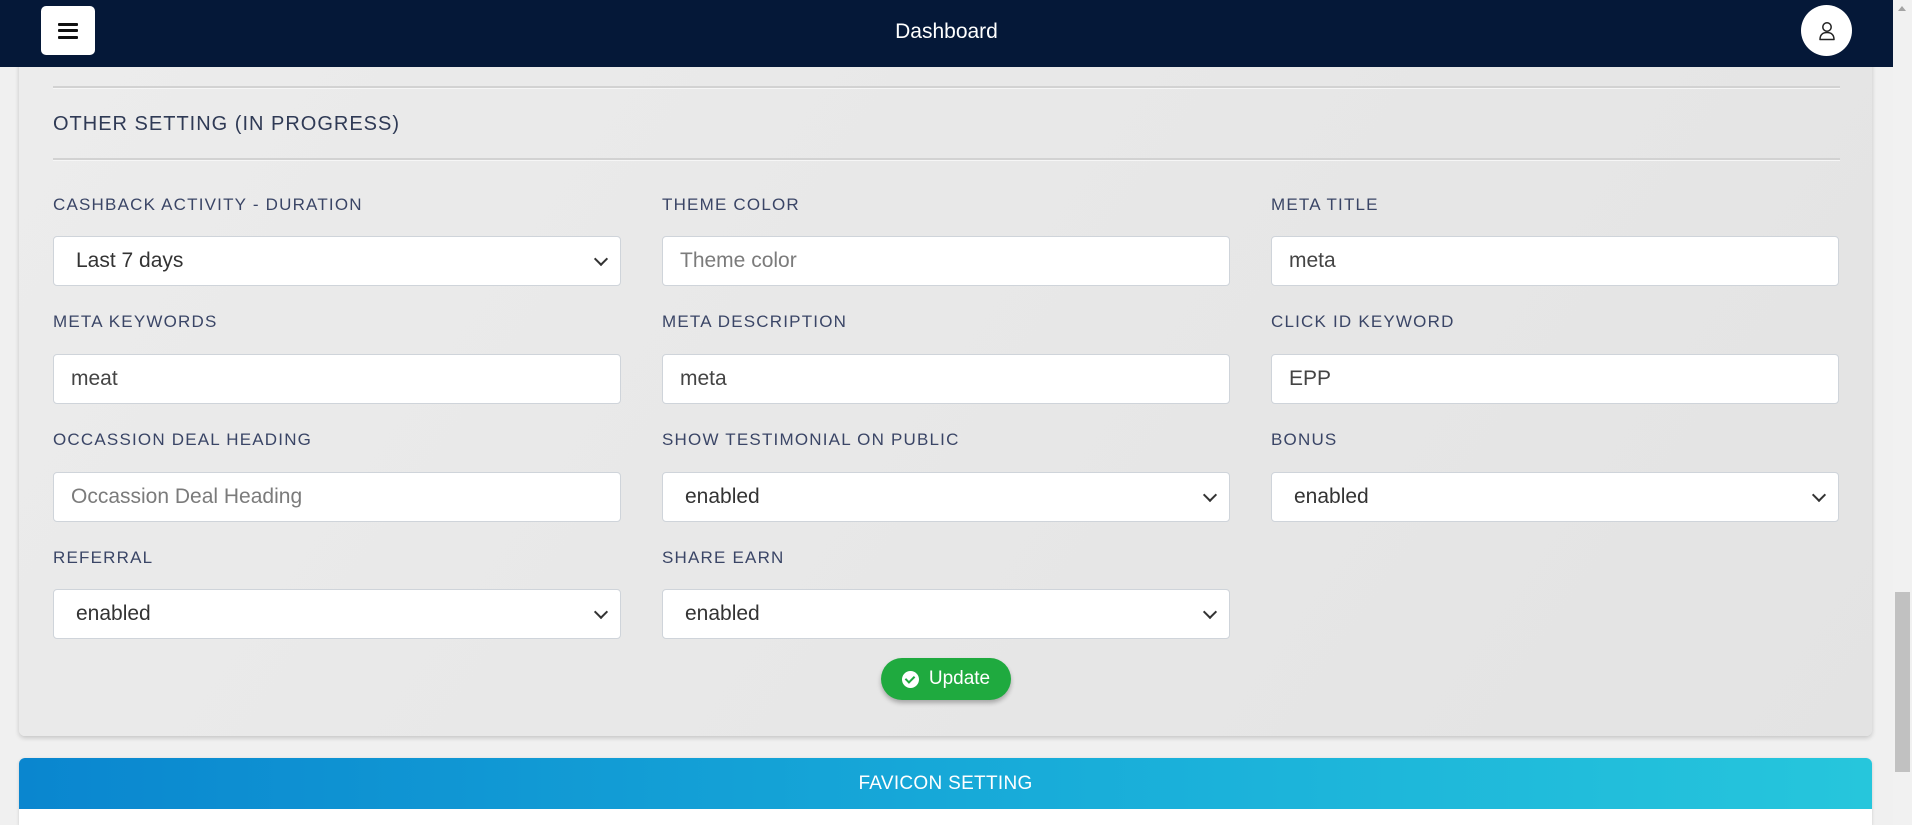 This screenshot has width=1912, height=825. What do you see at coordinates (946, 497) in the screenshot?
I see `show-testimonial-select: enabled` at bounding box center [946, 497].